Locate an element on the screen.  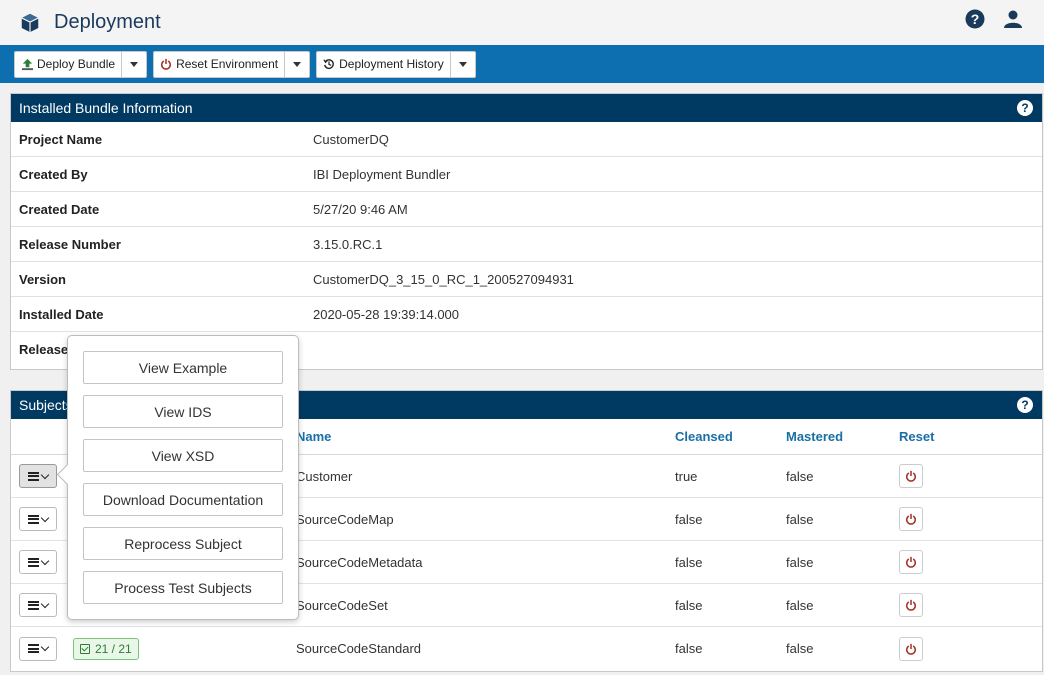
subject-name: SourceCodeStandard is located at coordinates (359, 648).